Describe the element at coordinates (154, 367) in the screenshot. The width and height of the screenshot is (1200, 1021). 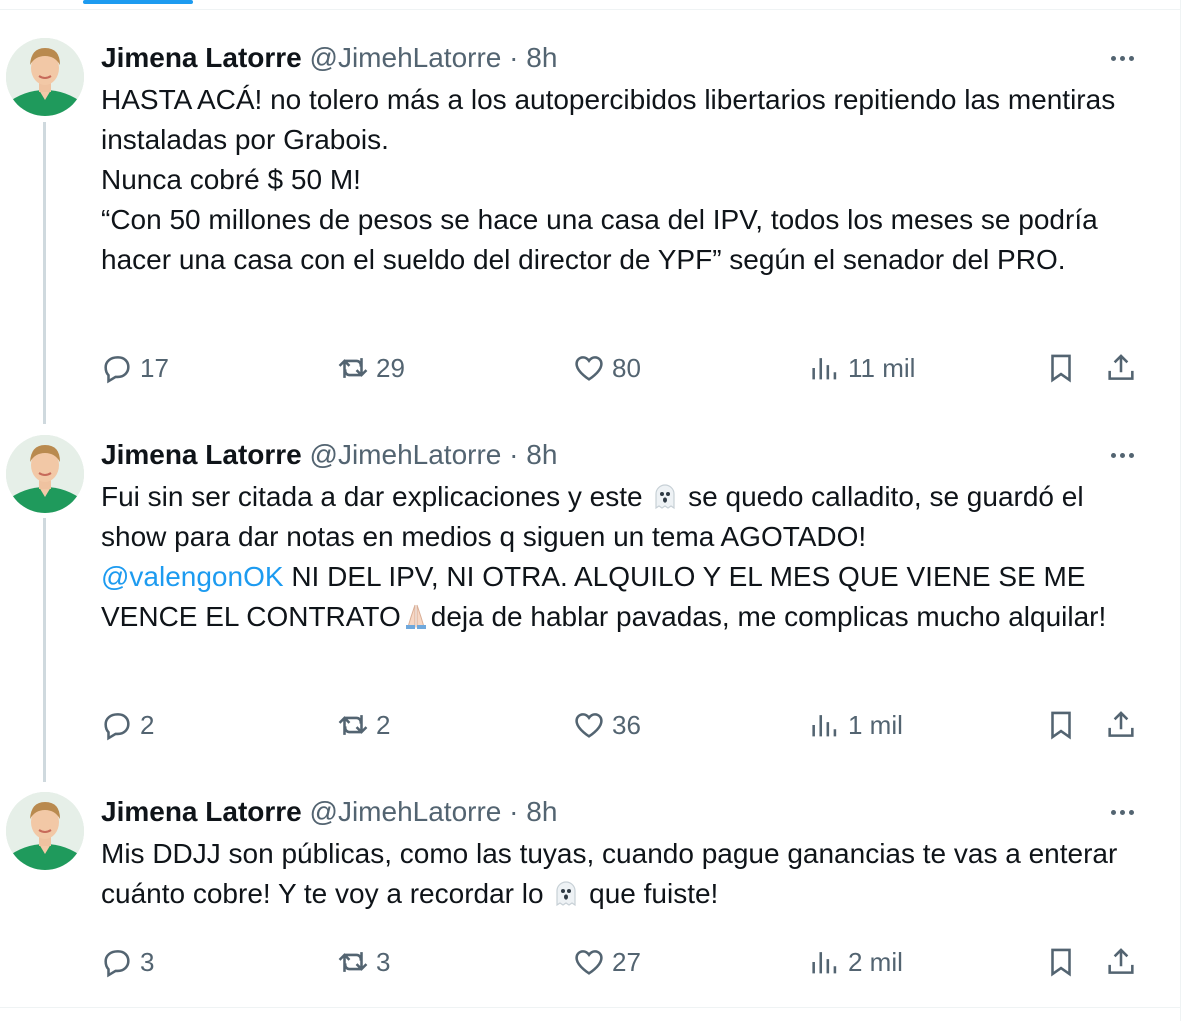
I see `reply-count: 17` at that location.